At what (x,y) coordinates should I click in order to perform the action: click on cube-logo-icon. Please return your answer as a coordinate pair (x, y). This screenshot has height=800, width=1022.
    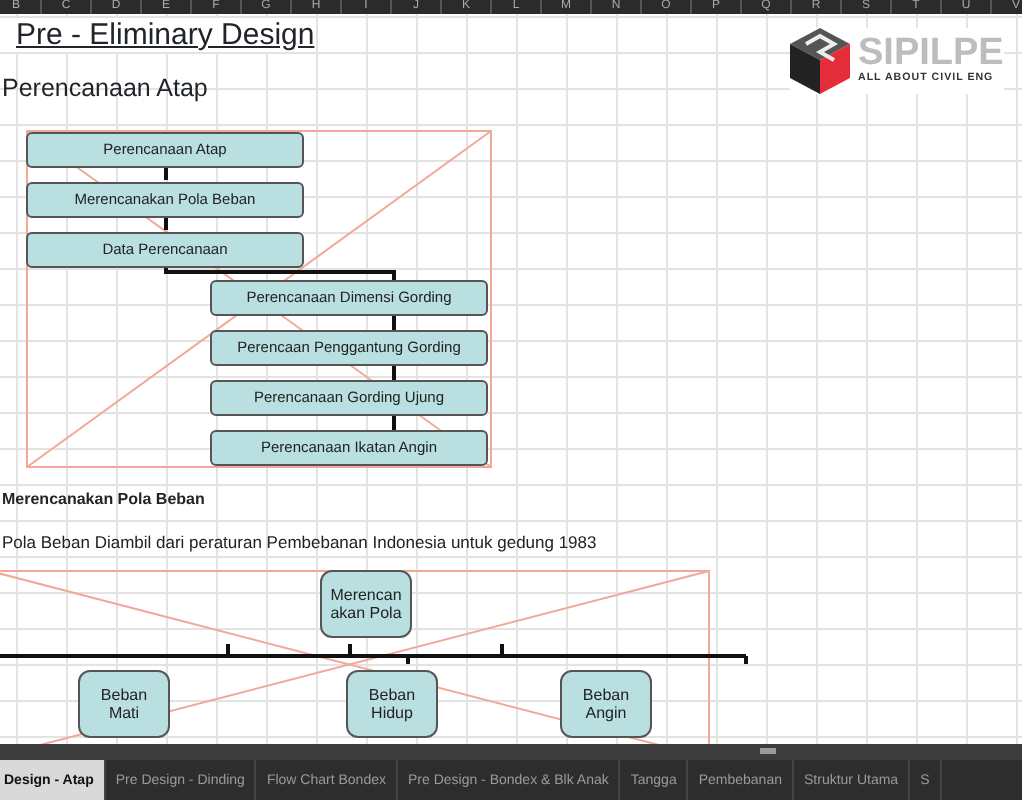
    Looking at the image, I should click on (820, 61).